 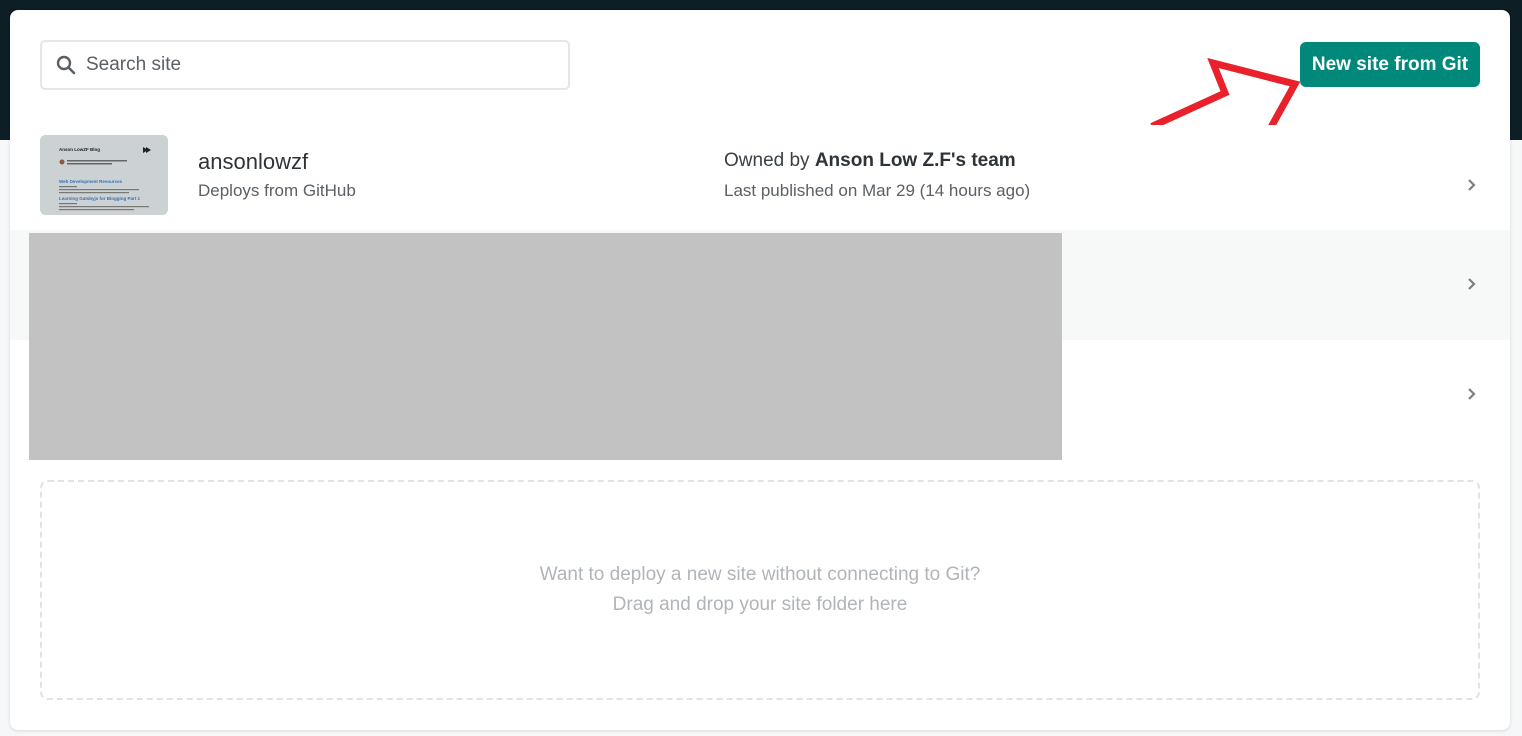 I want to click on search-input, so click(x=306, y=65).